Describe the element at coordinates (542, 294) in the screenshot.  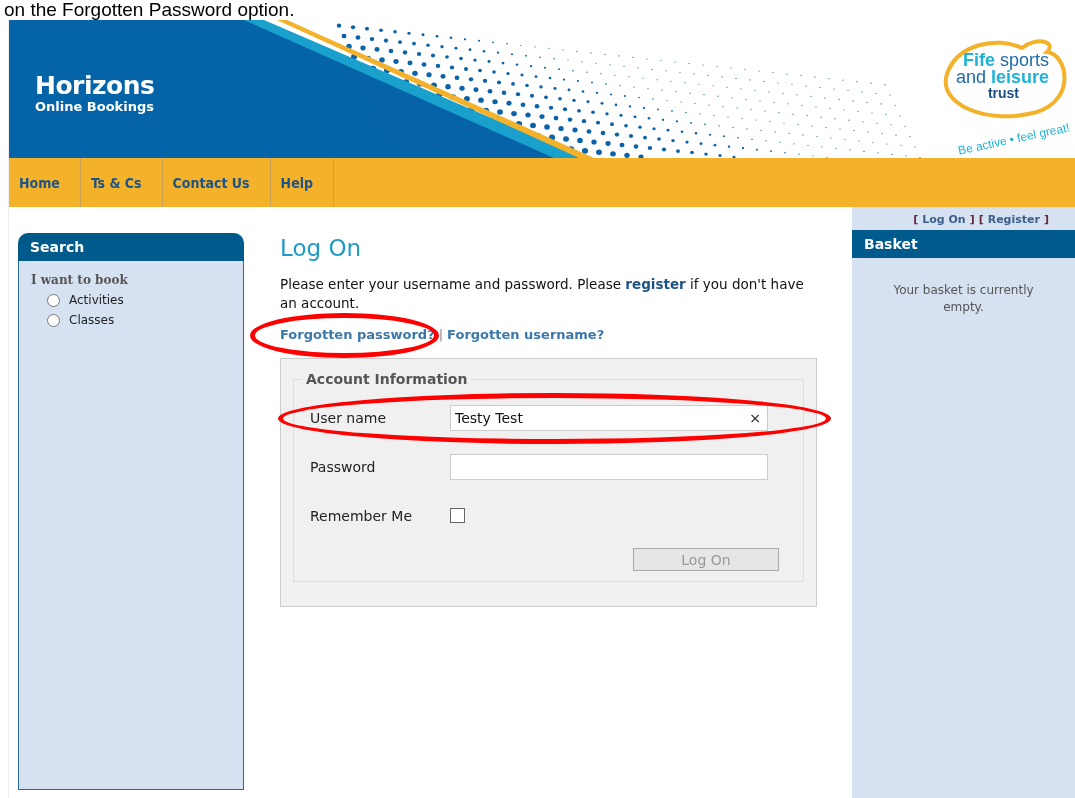
I see `intro-text: Please enter your username and password. Please register if you don't have an account.` at that location.